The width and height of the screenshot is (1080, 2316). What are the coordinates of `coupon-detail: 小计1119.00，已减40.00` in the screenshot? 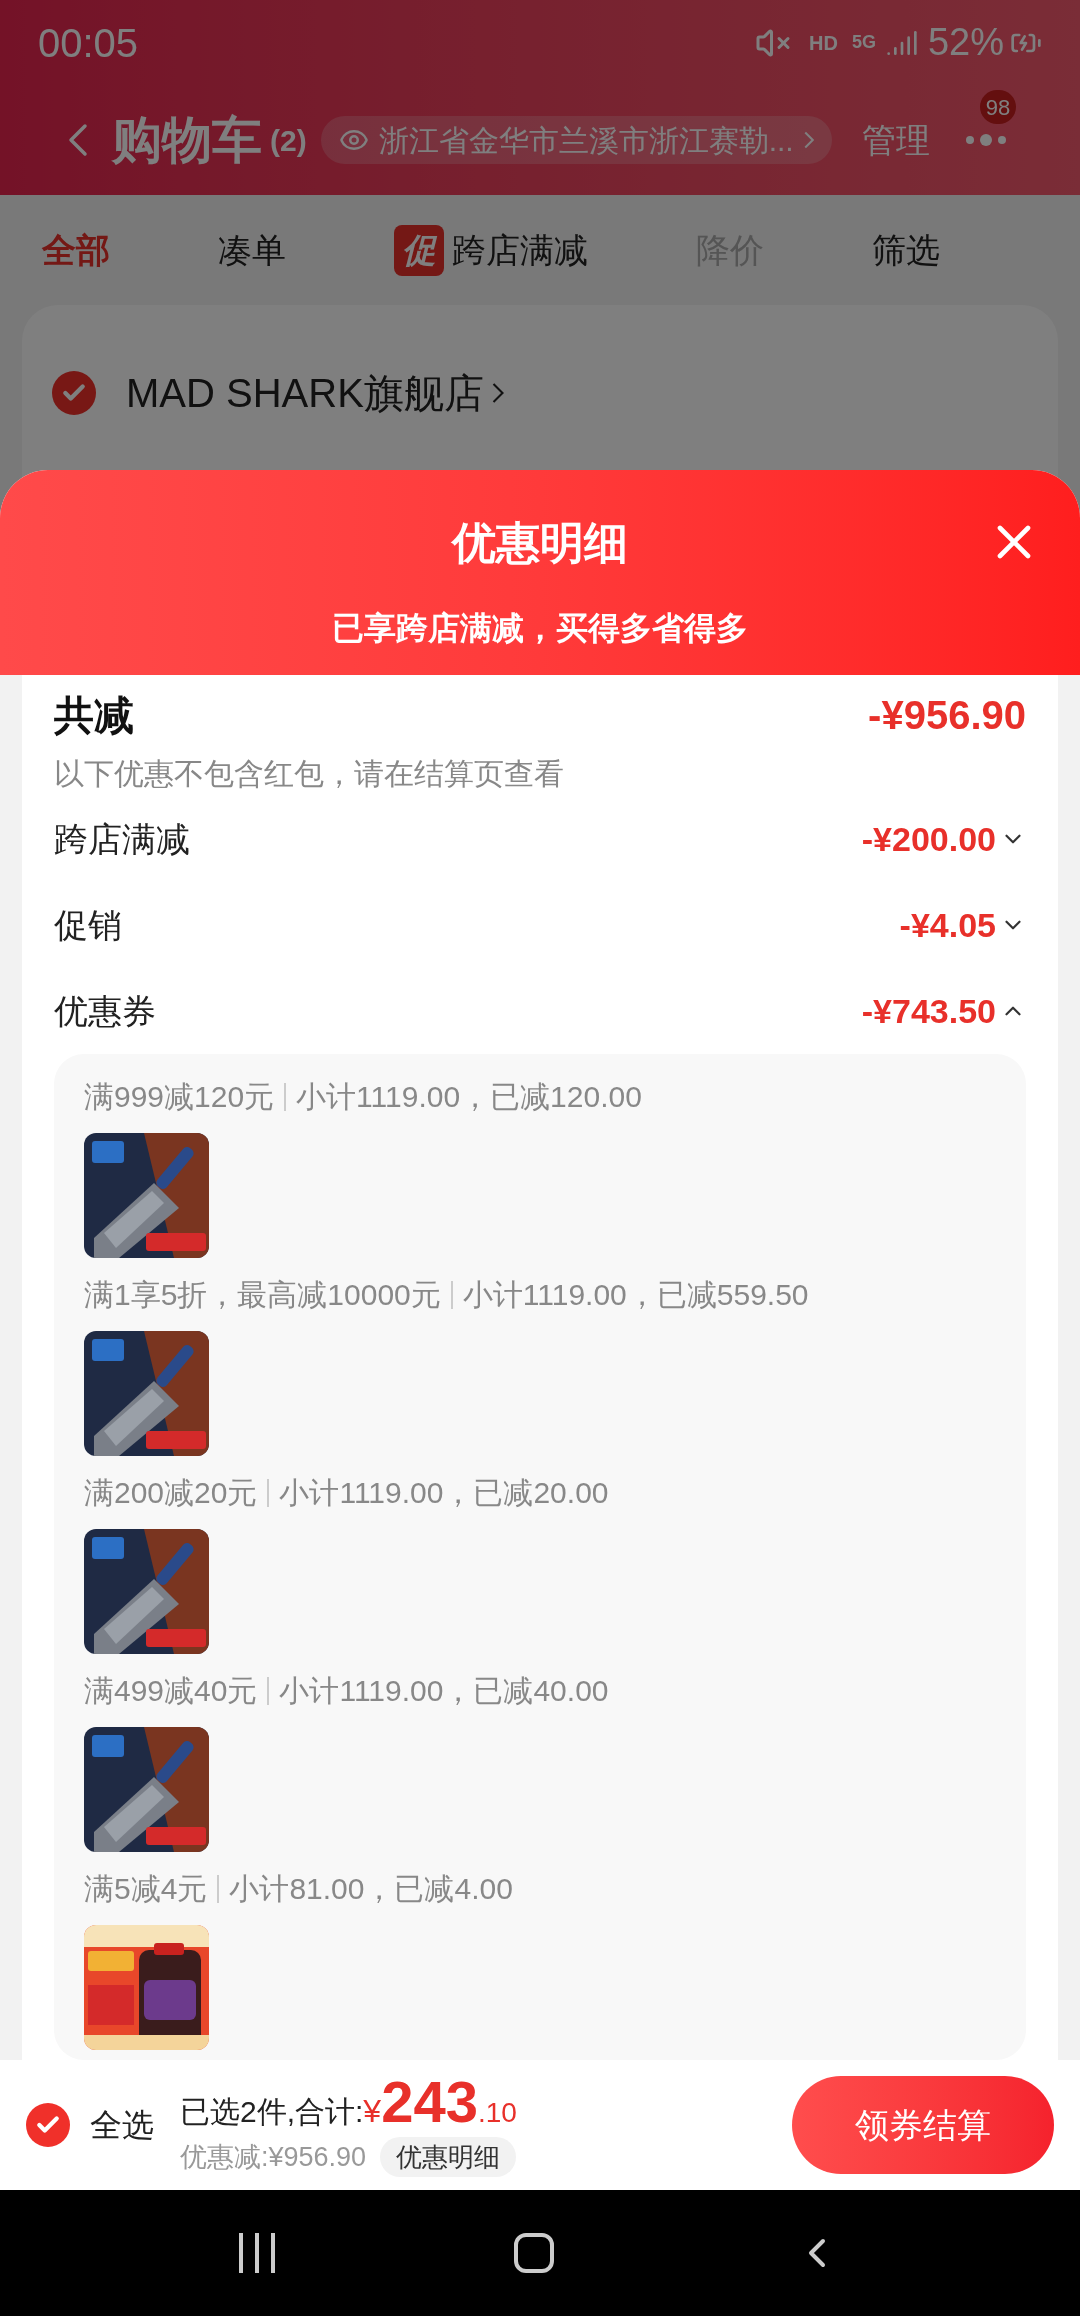 It's located at (444, 1691).